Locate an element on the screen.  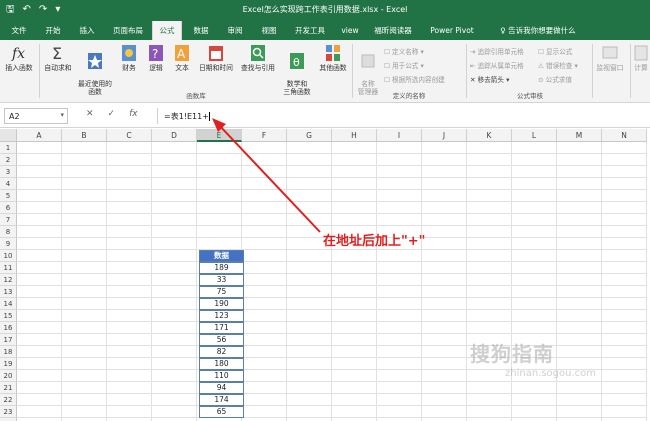
row-header-11: 11 is located at coordinates (8, 268).